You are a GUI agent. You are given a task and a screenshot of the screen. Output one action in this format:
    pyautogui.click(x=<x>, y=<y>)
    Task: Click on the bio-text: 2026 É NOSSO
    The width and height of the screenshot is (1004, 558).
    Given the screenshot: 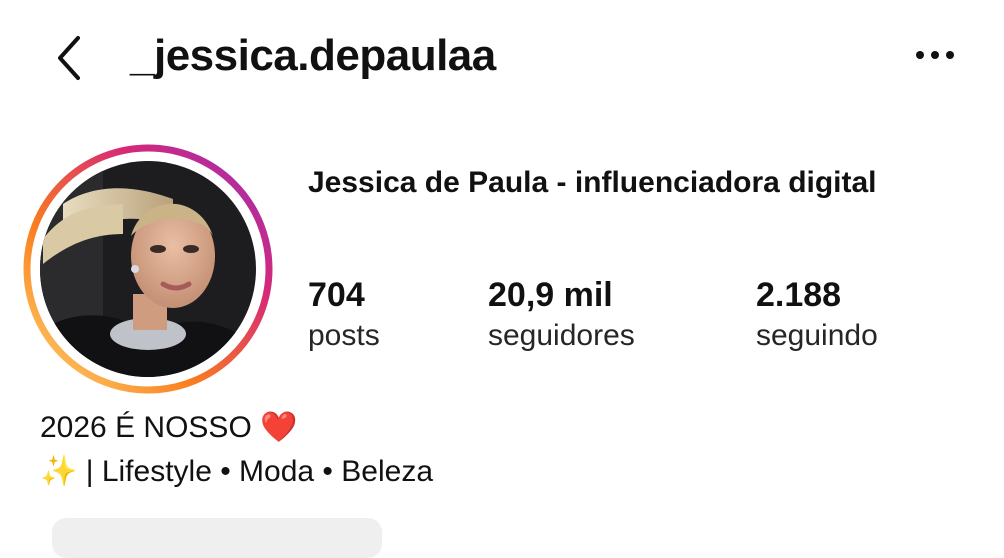 What is the action you would take?
    pyautogui.click(x=146, y=427)
    